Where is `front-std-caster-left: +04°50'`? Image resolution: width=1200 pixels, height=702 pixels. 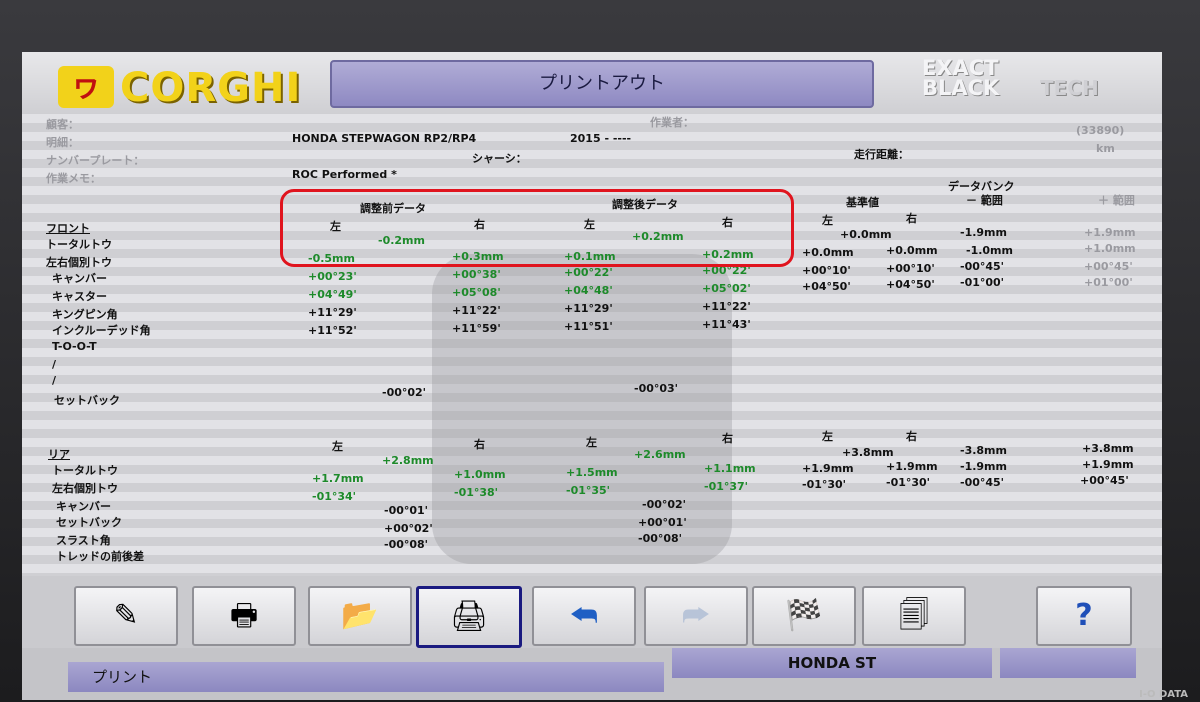 front-std-caster-left: +04°50' is located at coordinates (826, 286).